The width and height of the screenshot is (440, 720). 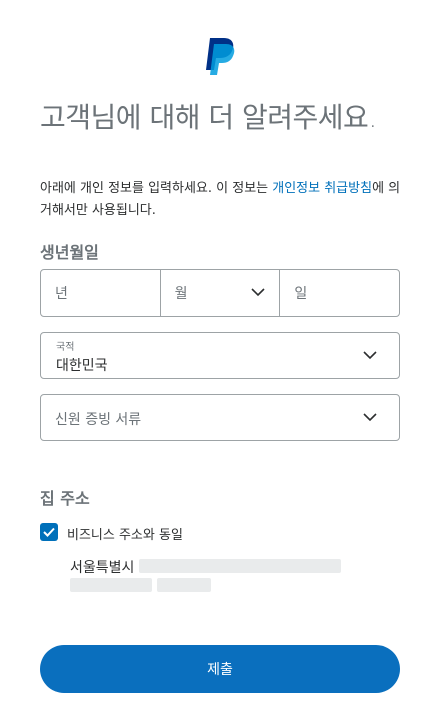 I want to click on check-icon, so click(x=49, y=532).